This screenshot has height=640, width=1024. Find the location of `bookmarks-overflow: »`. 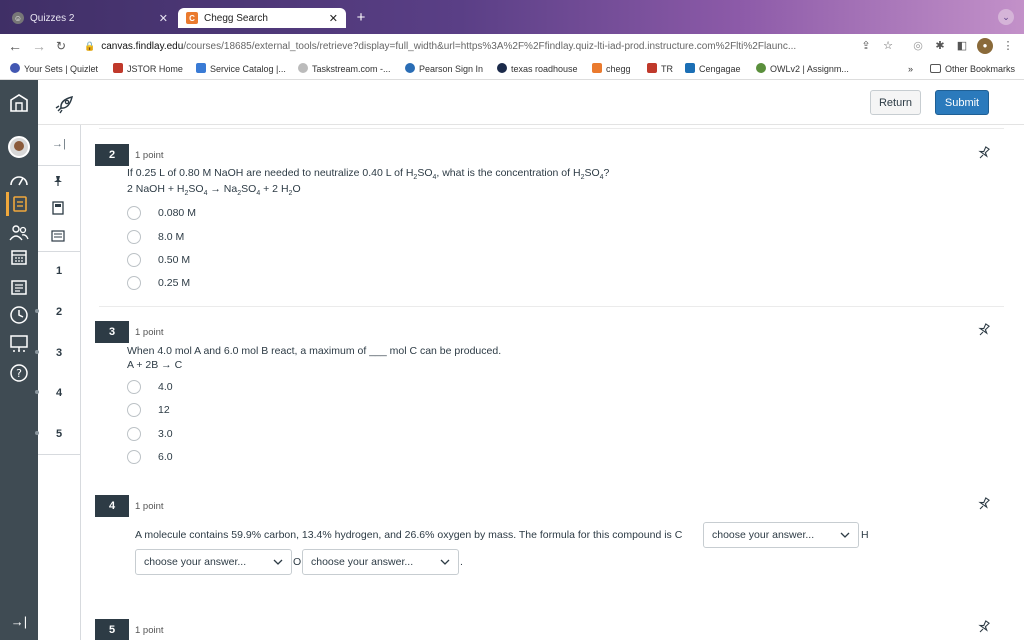

bookmarks-overflow: » is located at coordinates (910, 69).